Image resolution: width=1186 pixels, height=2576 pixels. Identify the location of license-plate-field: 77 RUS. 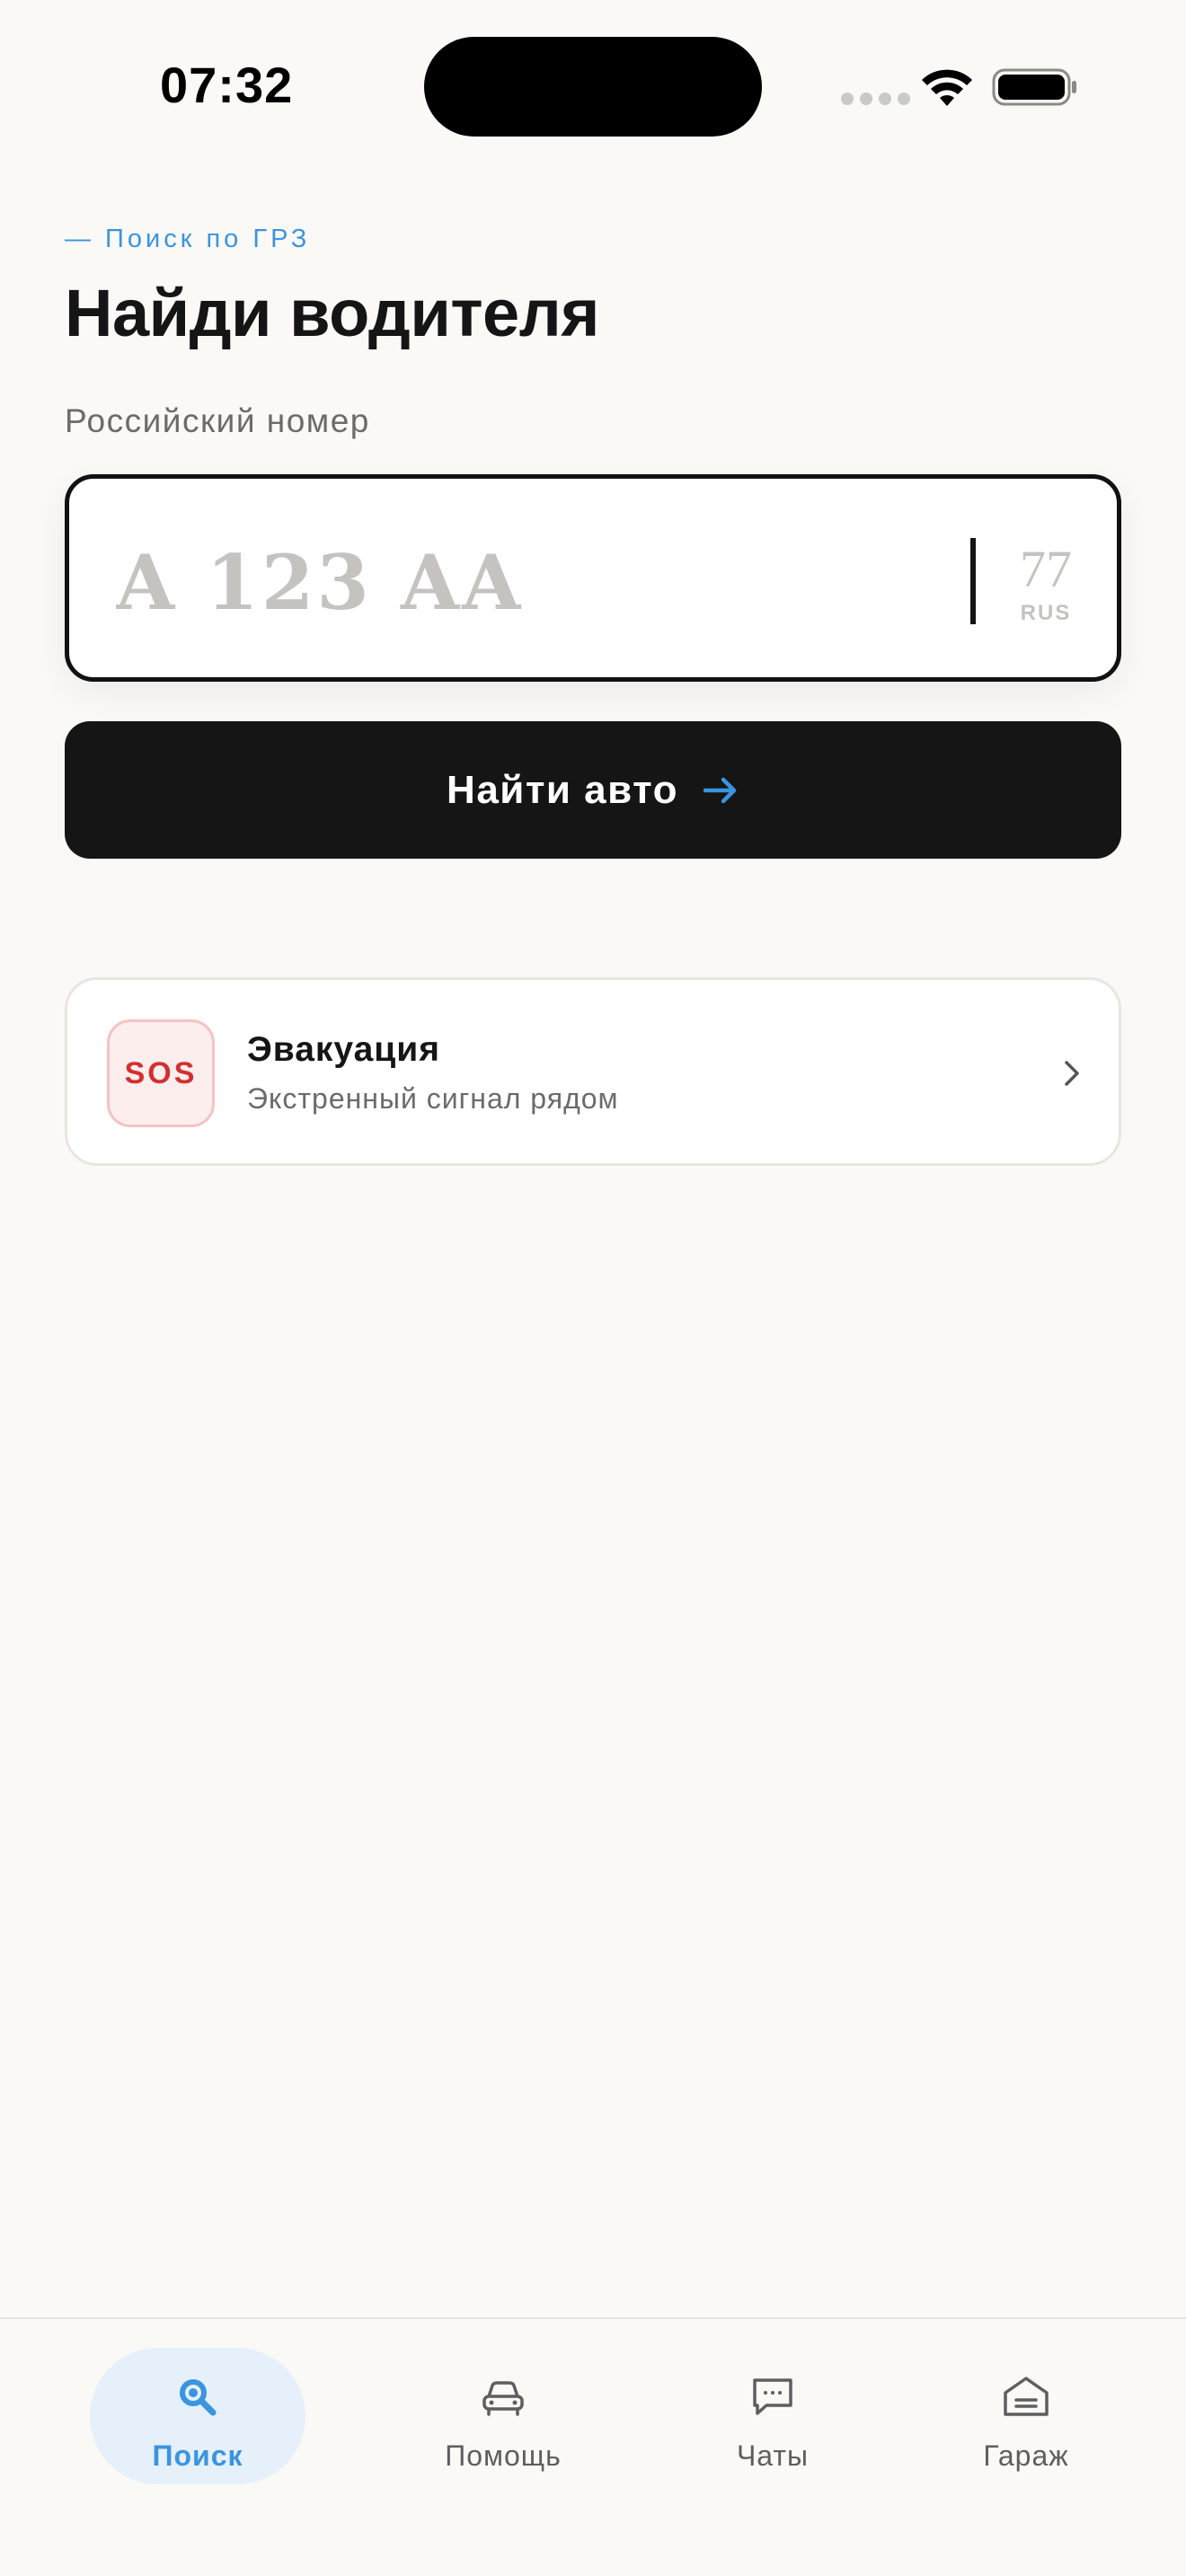
(593, 578).